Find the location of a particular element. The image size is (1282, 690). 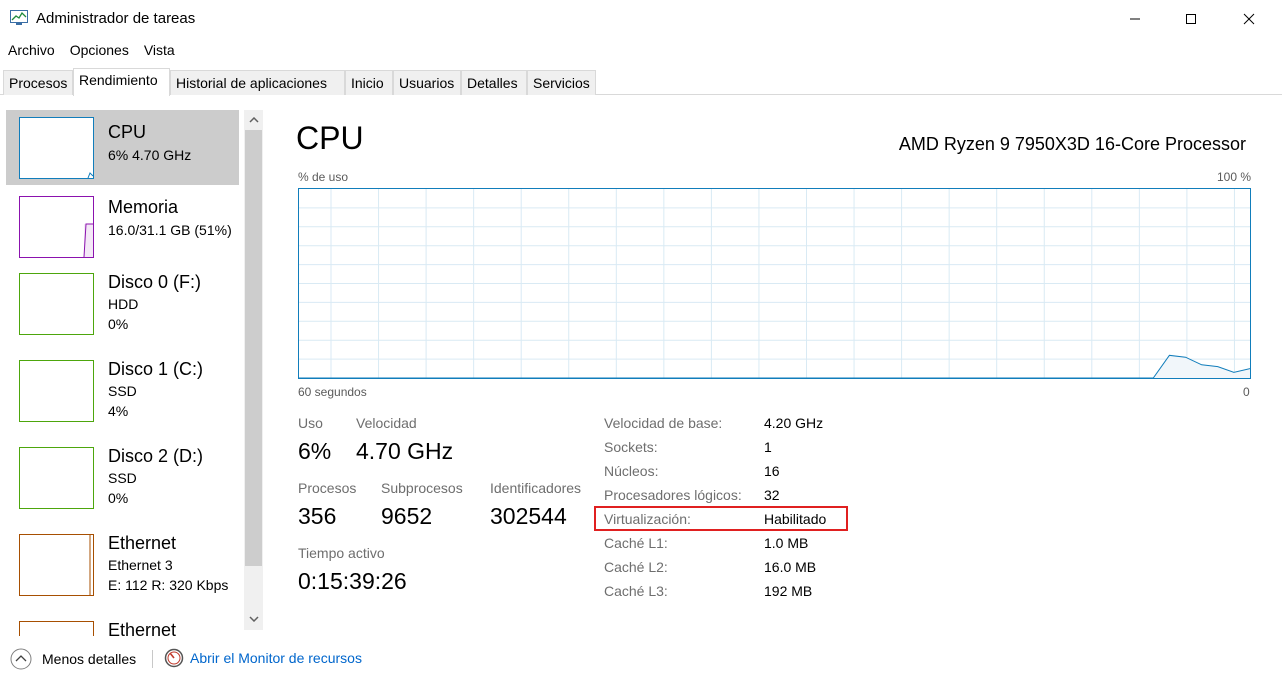

chevron-up-icon is located at coordinates (253, 120).